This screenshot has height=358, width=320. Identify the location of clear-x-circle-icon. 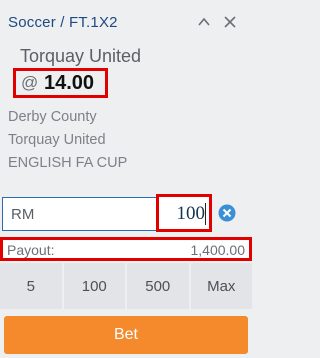
(227, 213).